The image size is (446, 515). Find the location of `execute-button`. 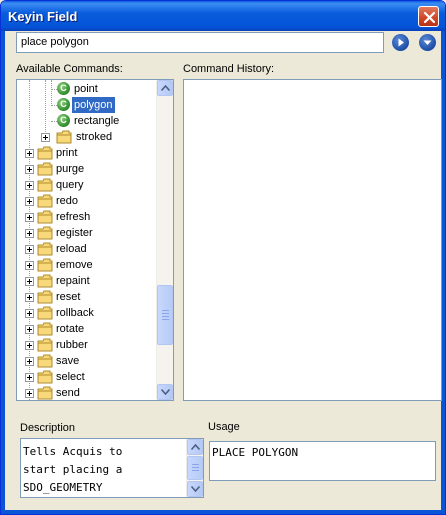

execute-button is located at coordinates (400, 42).